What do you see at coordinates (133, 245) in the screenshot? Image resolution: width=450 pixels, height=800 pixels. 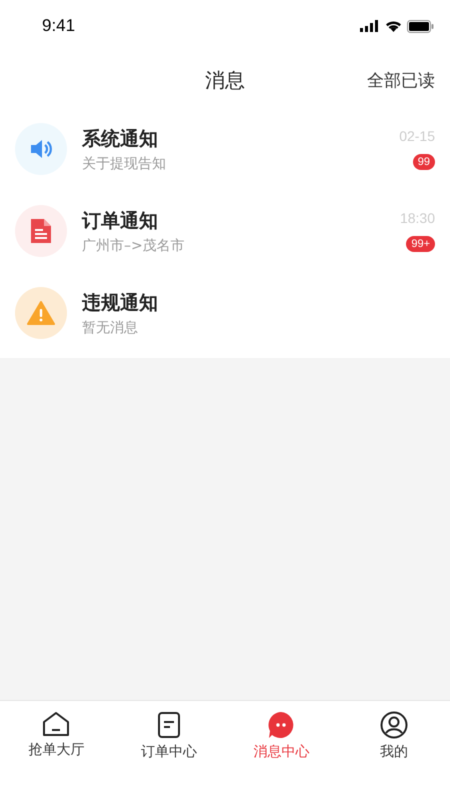 I see `message-preview: 广州市–>茂名市` at bounding box center [133, 245].